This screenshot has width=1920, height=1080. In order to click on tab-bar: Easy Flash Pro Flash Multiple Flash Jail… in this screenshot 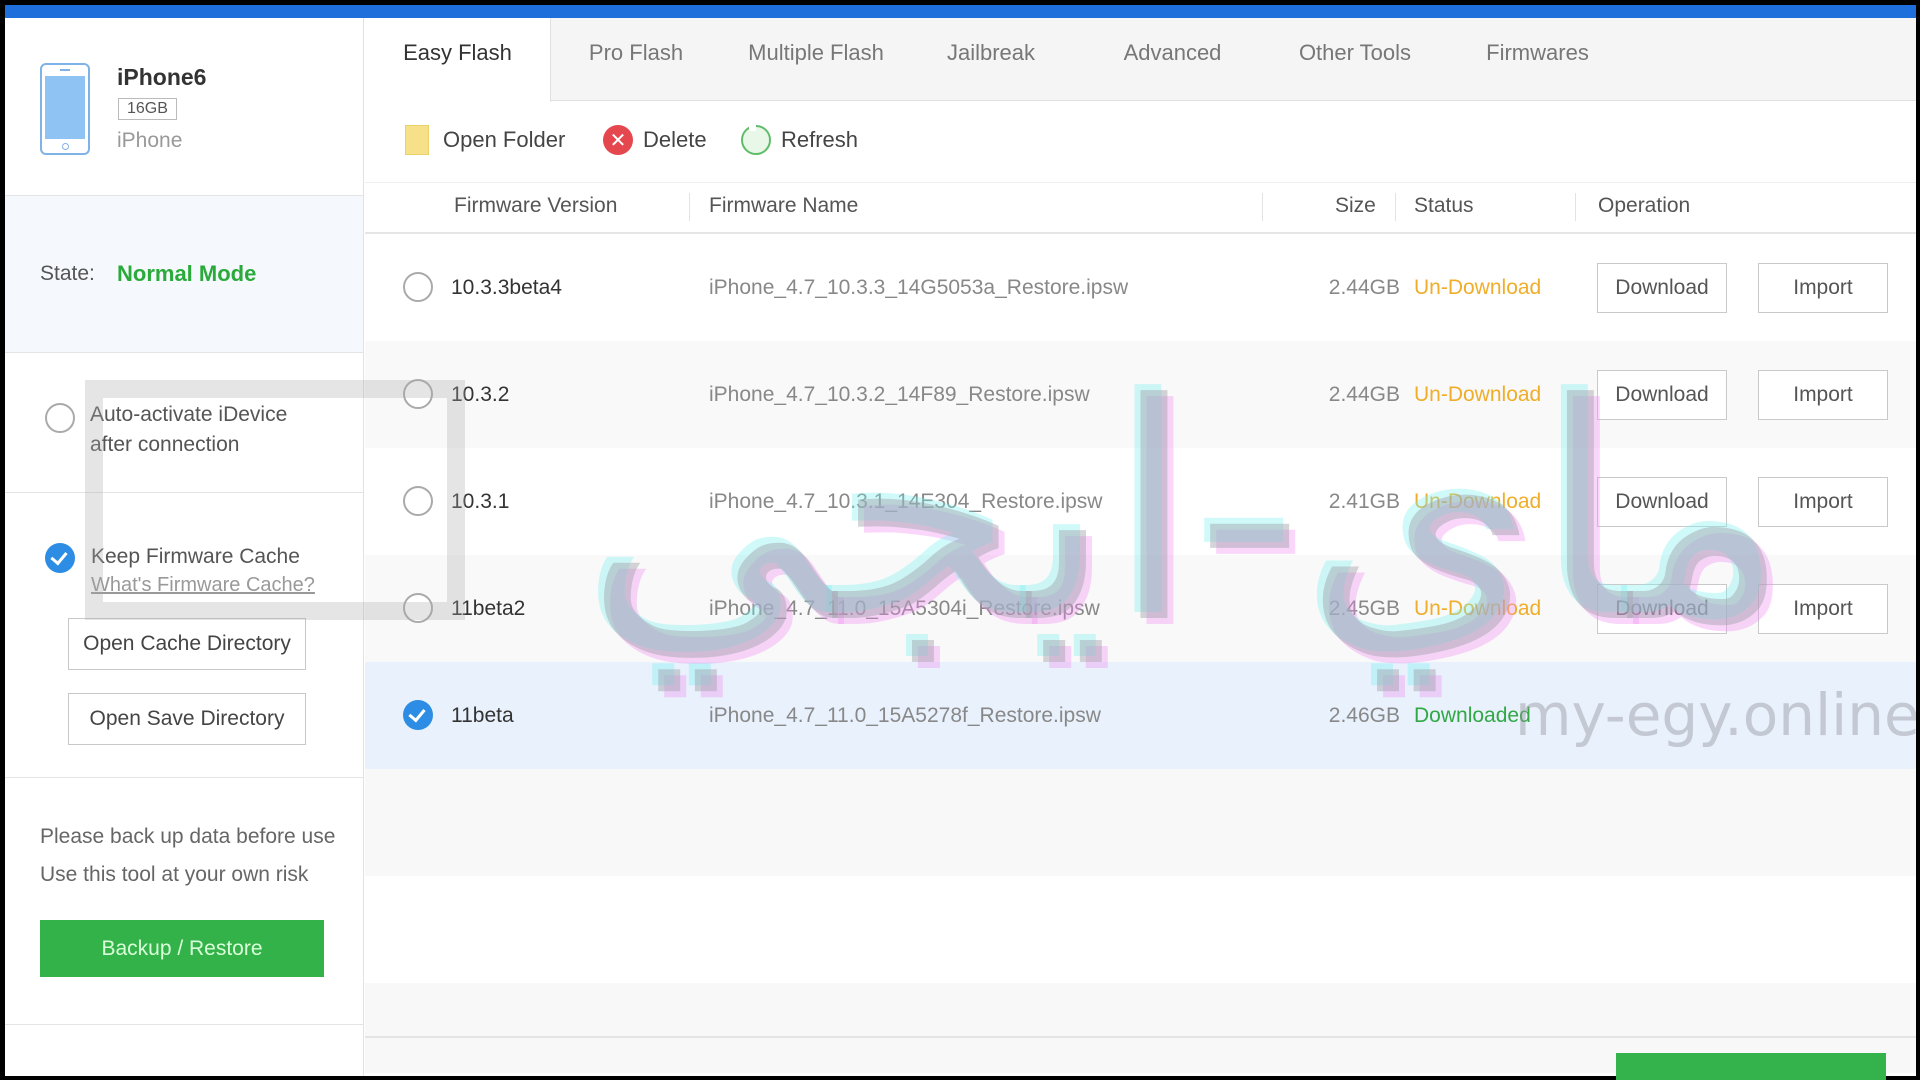, I will do `click(1140, 60)`.